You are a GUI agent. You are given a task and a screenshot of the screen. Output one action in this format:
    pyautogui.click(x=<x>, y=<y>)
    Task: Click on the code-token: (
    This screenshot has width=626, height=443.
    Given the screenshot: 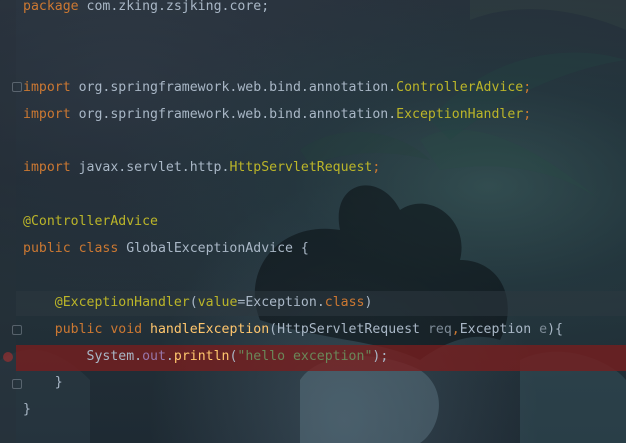 What is the action you would take?
    pyautogui.click(x=193, y=302)
    